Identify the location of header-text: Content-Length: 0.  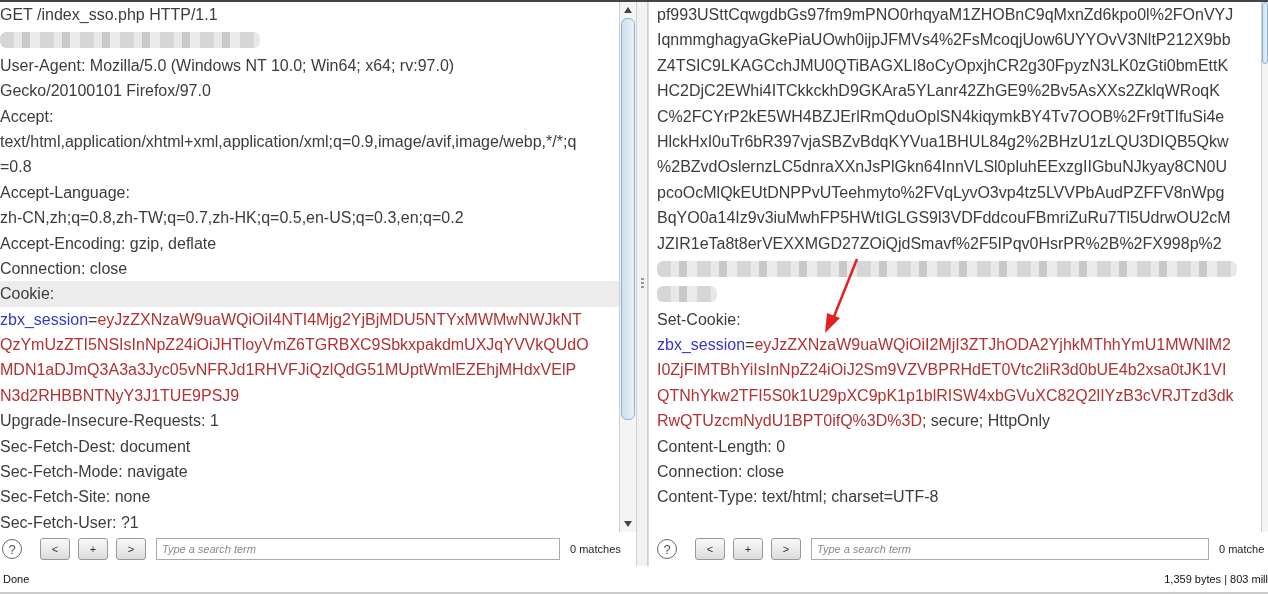
(721, 446).